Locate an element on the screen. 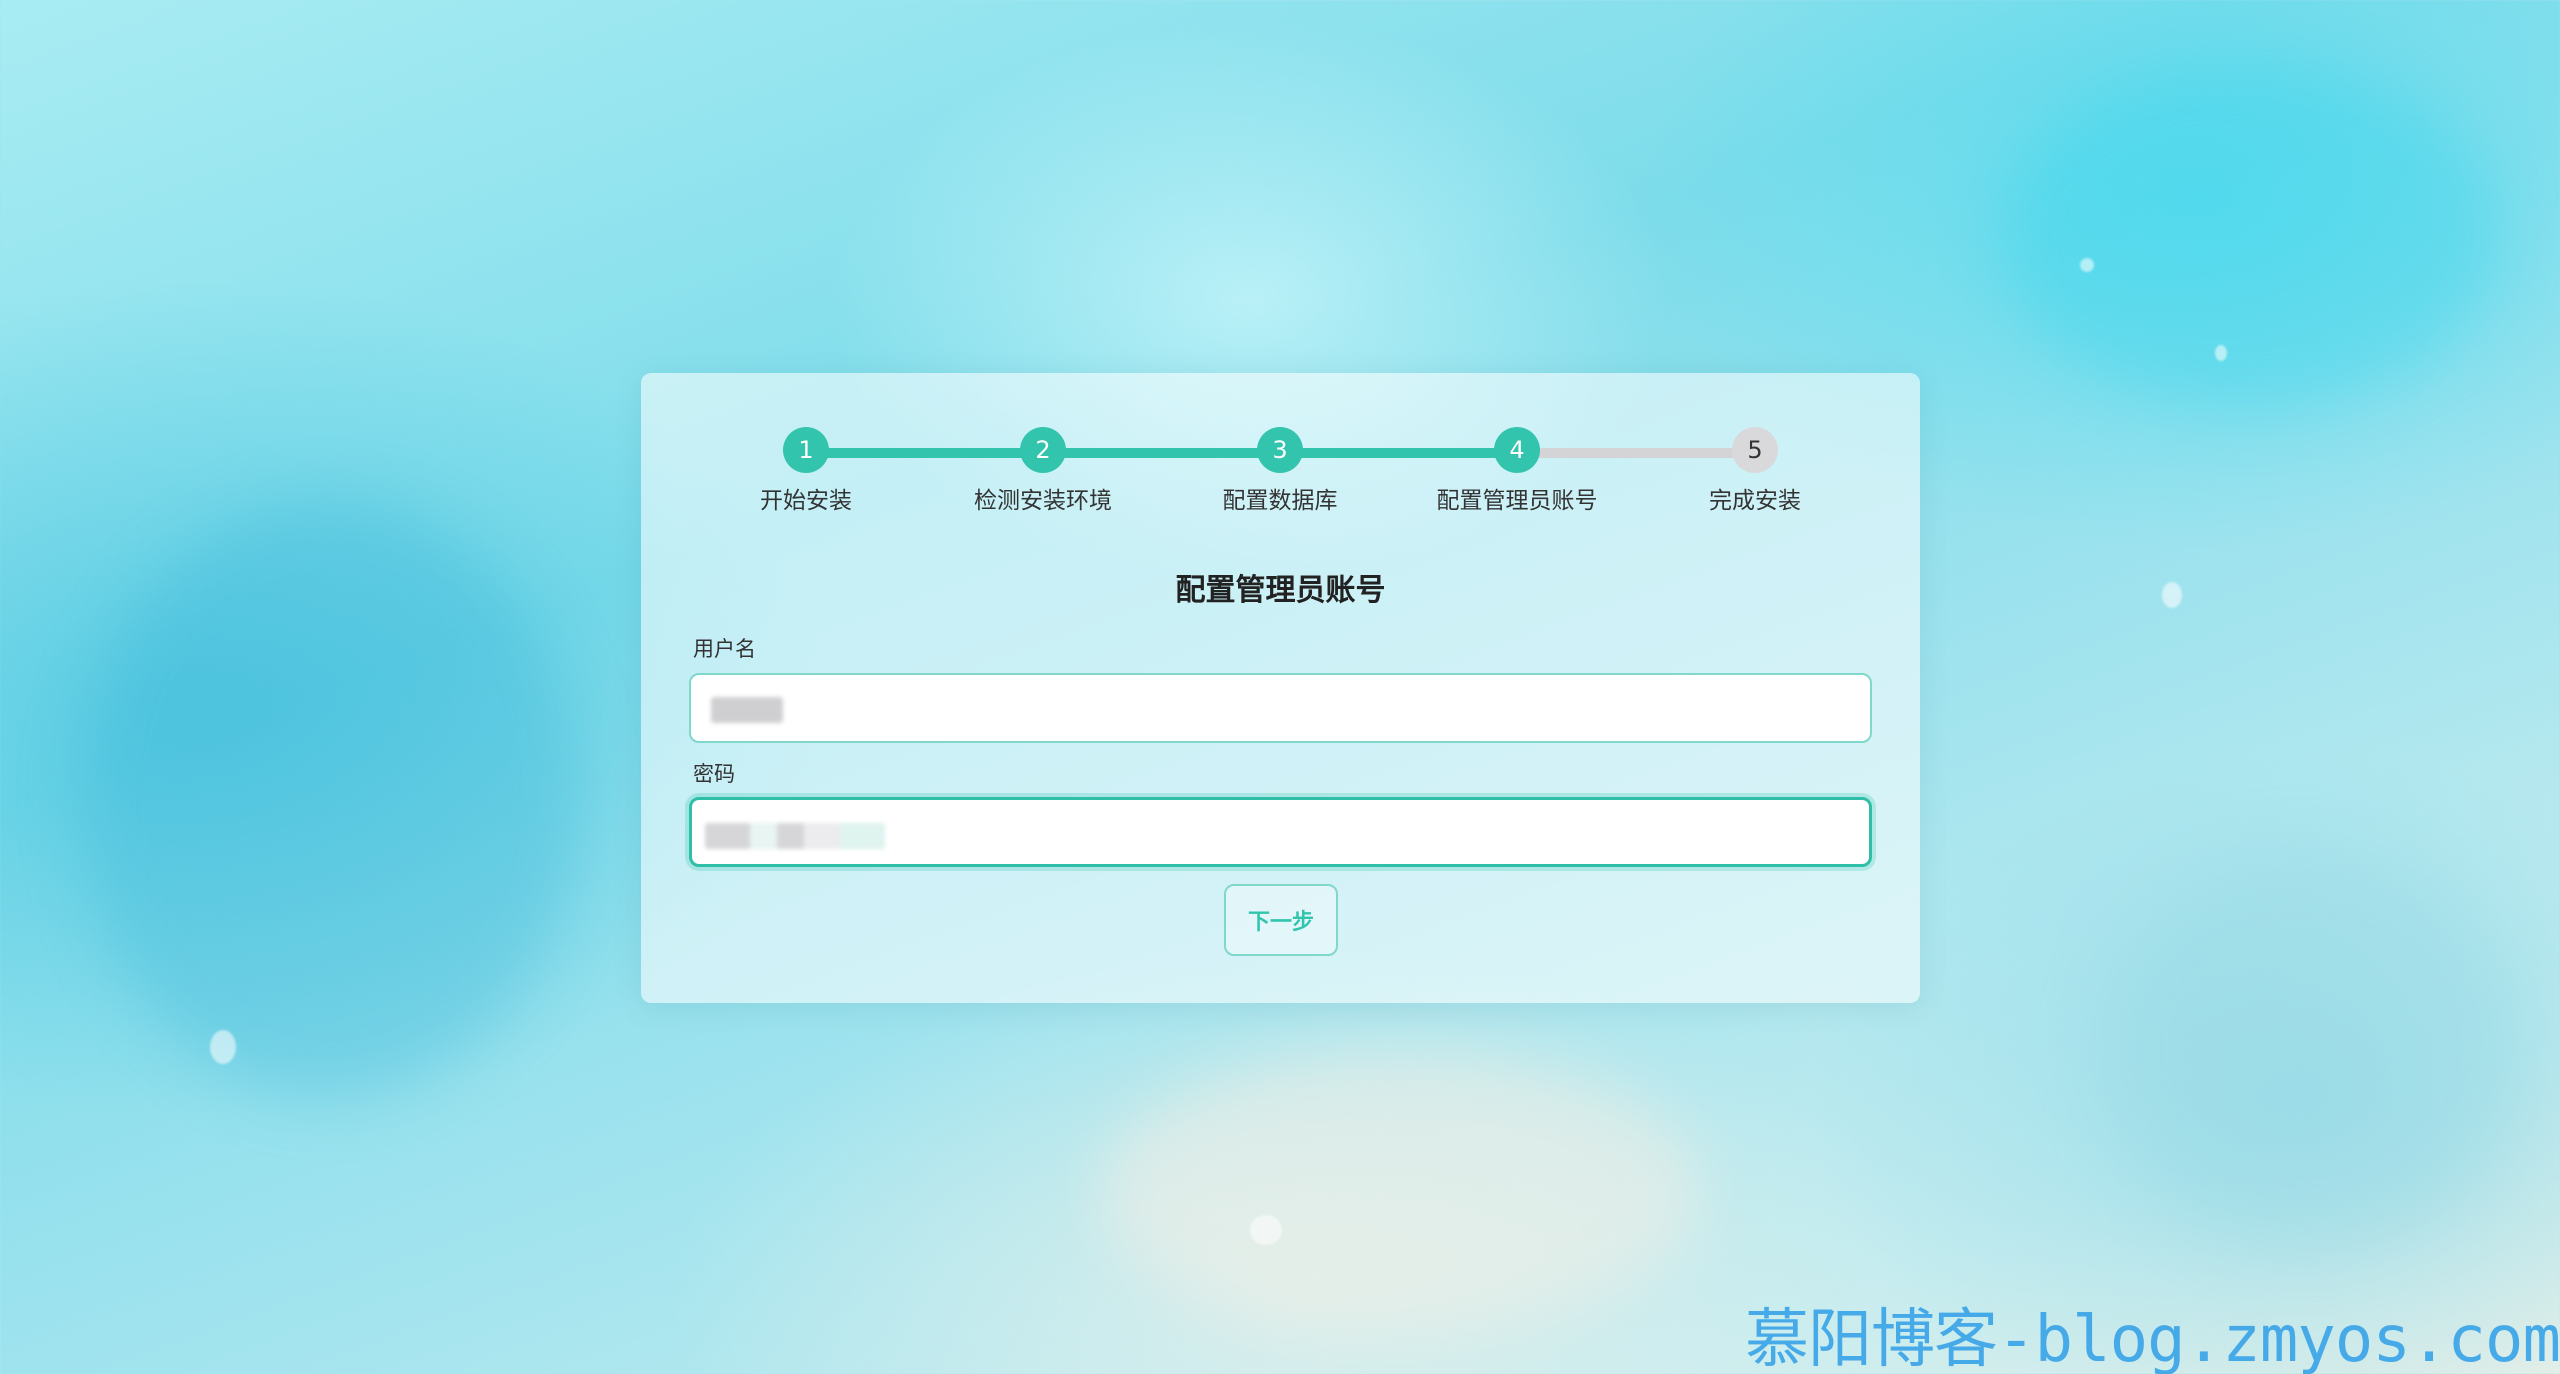  step-5-circle: 5 is located at coordinates (1755, 450).